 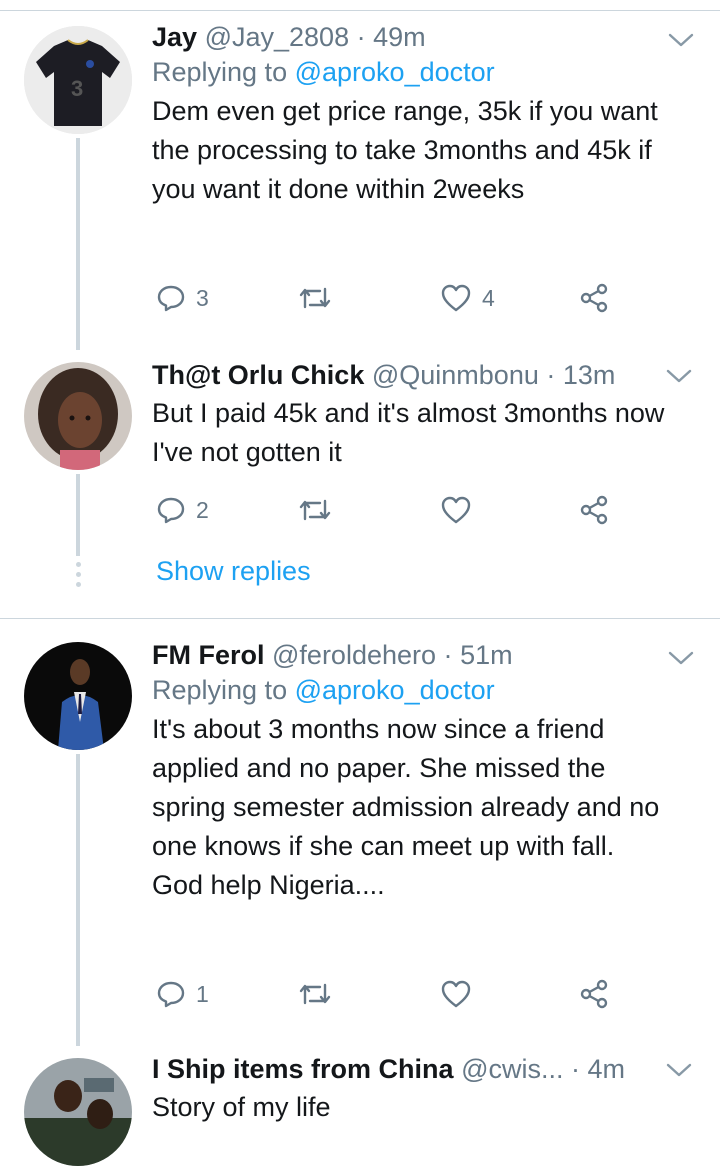 What do you see at coordinates (486, 655) in the screenshot?
I see `timestamp: 51m` at bounding box center [486, 655].